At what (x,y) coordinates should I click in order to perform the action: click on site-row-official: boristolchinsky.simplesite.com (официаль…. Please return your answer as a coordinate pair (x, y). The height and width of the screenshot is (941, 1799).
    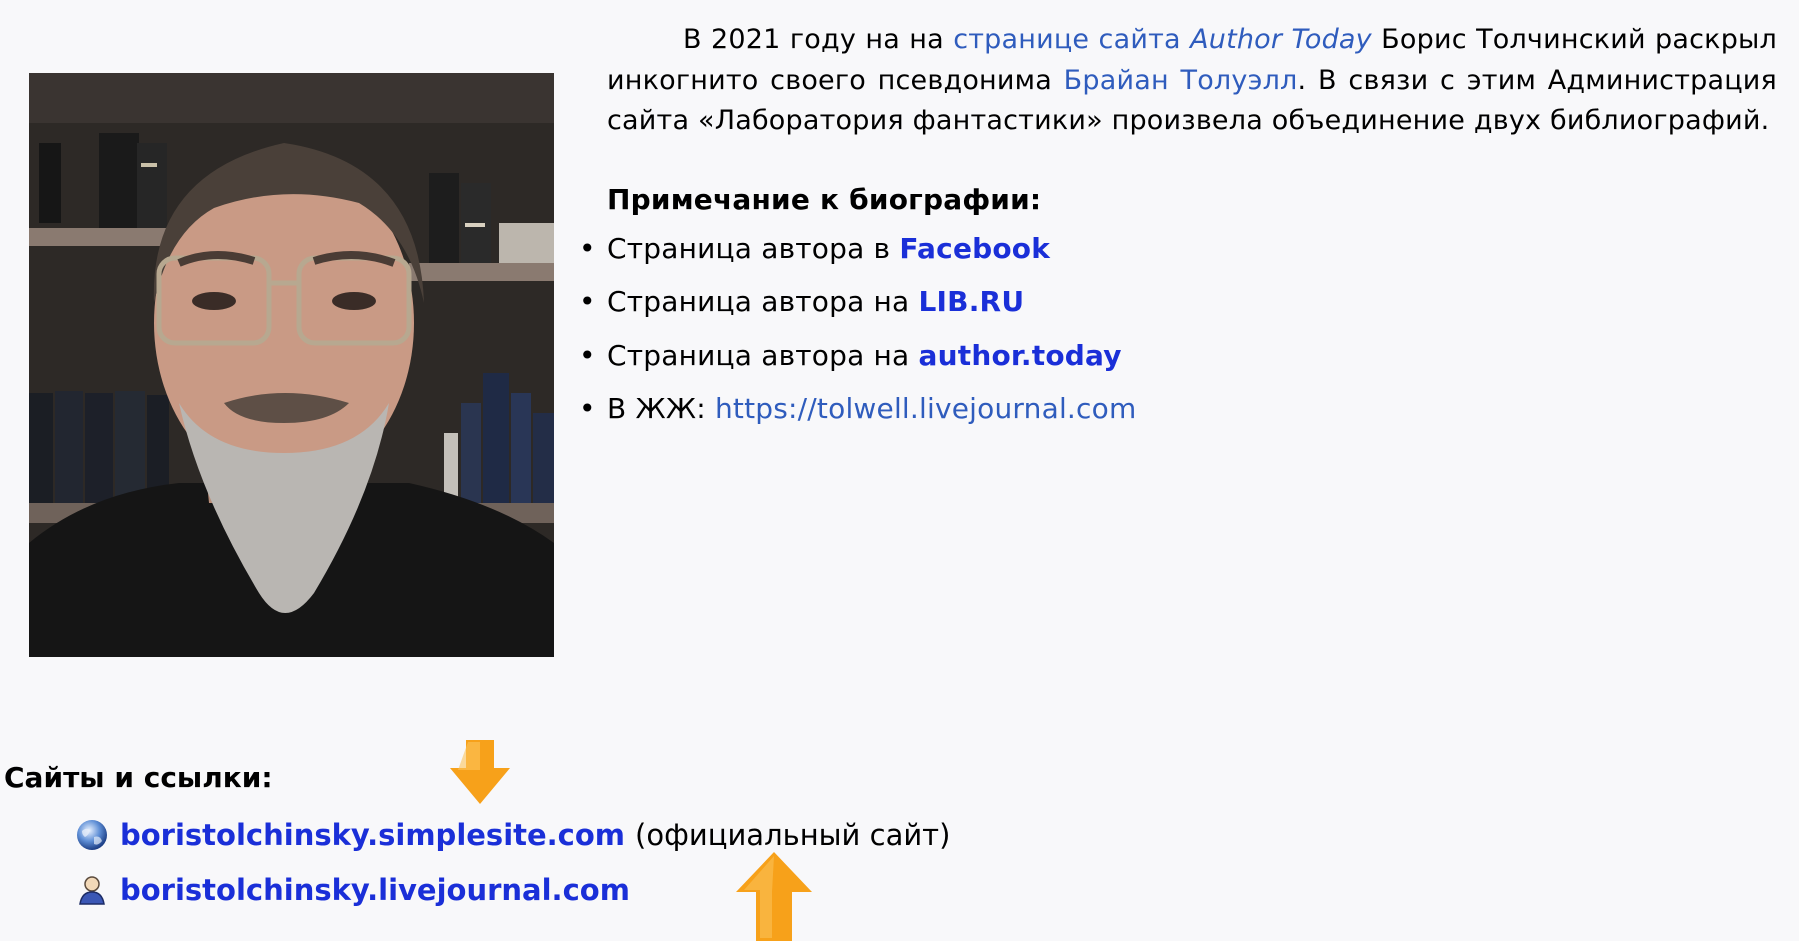
    Looking at the image, I should click on (513, 835).